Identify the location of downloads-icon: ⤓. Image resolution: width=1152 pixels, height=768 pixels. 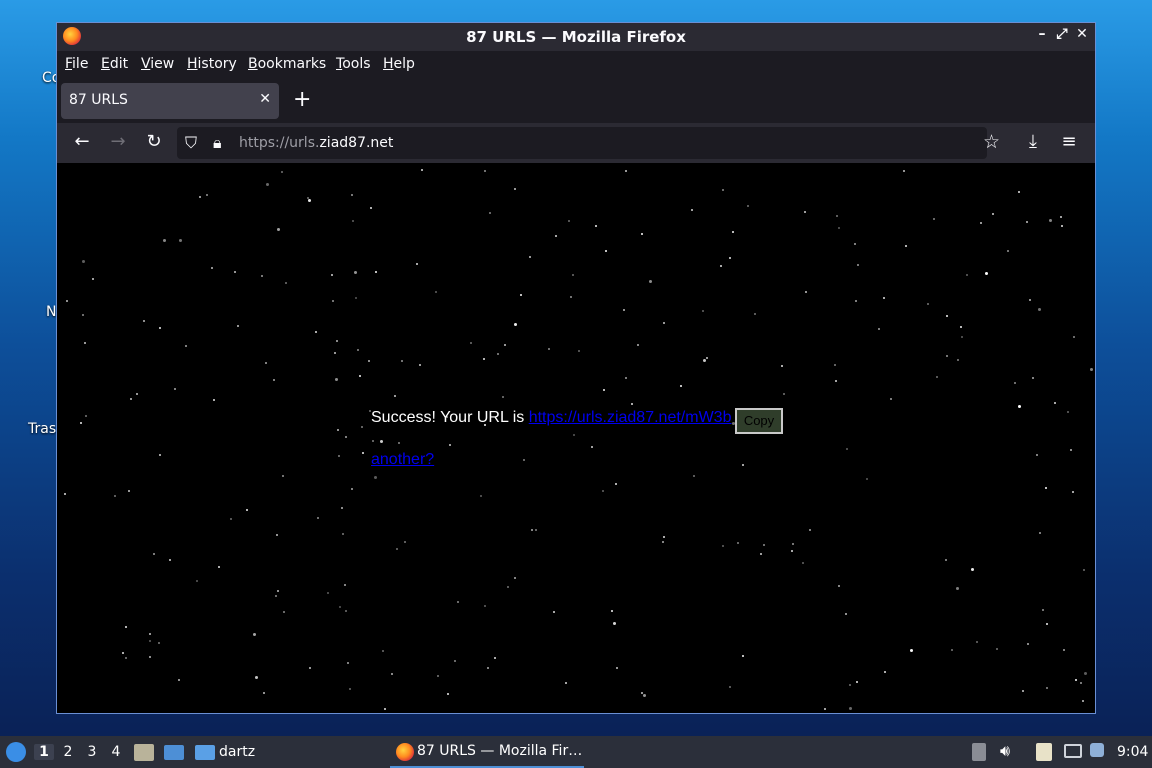
(1033, 141).